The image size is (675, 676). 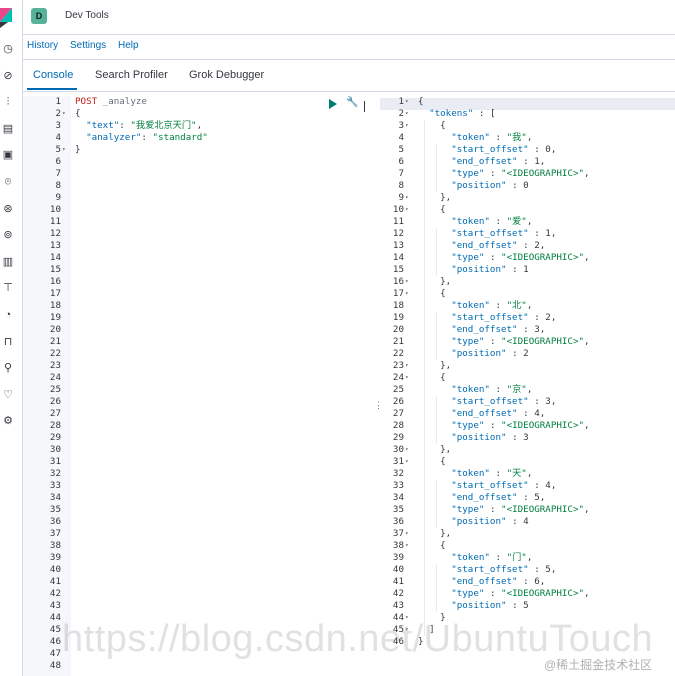 What do you see at coordinates (131, 75) in the screenshot?
I see `tab-search-profiler: Search Profiler` at bounding box center [131, 75].